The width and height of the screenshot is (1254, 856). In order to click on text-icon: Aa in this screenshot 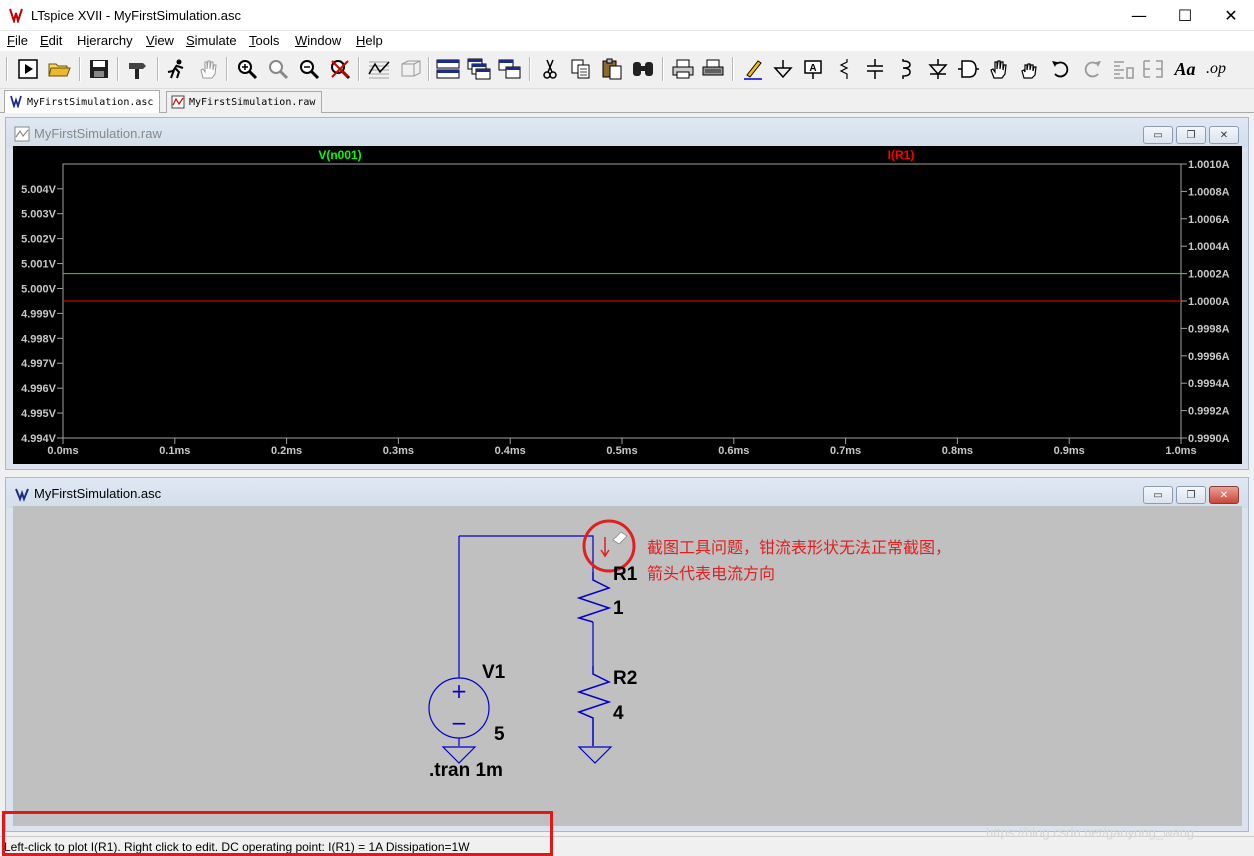, I will do `click(1185, 69)`.